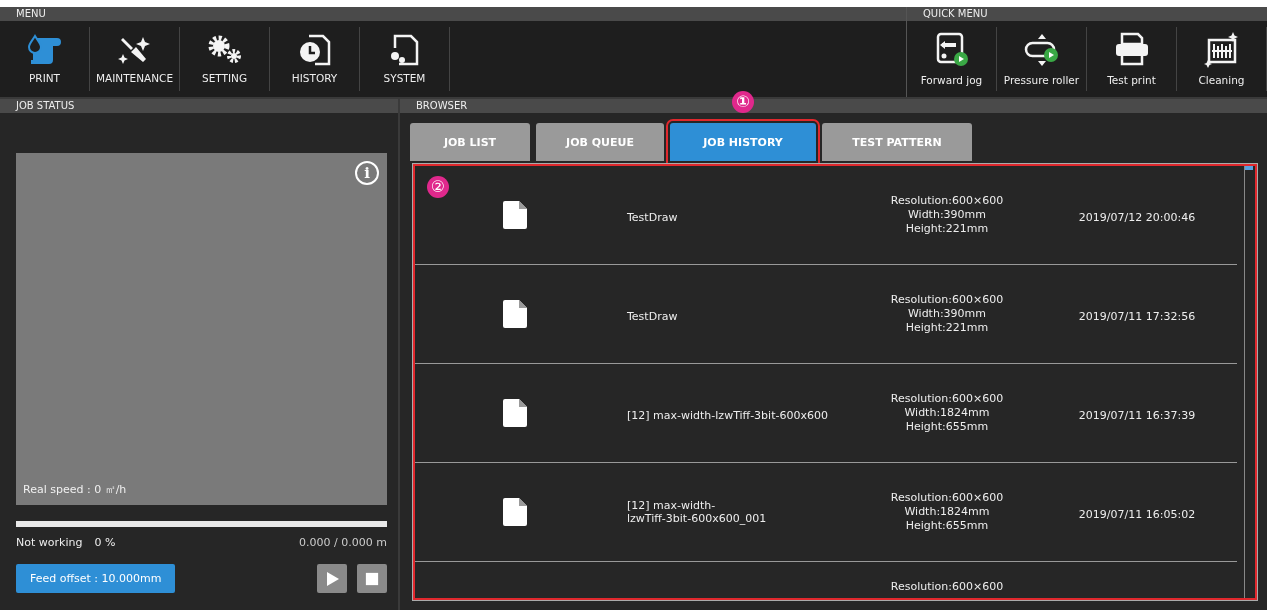 The image size is (1267, 610). Describe the element at coordinates (952, 59) in the screenshot. I see `quick-menu-button: Forward jog` at that location.